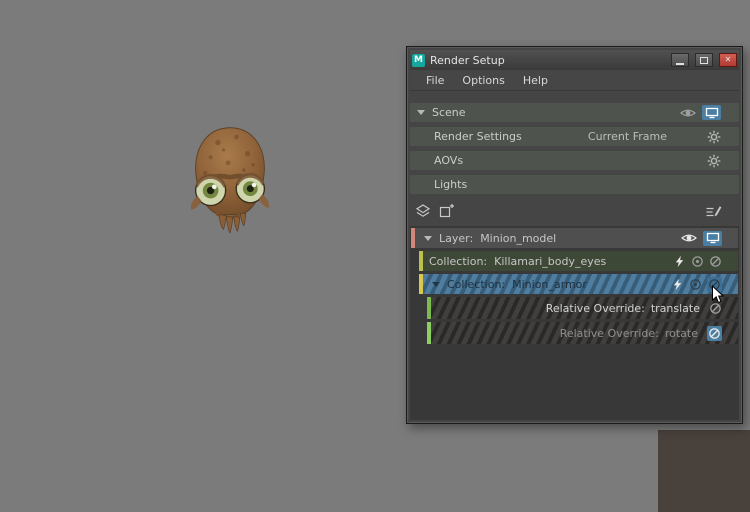 This screenshot has height=512, width=750. I want to click on maximize-button, so click(704, 60).